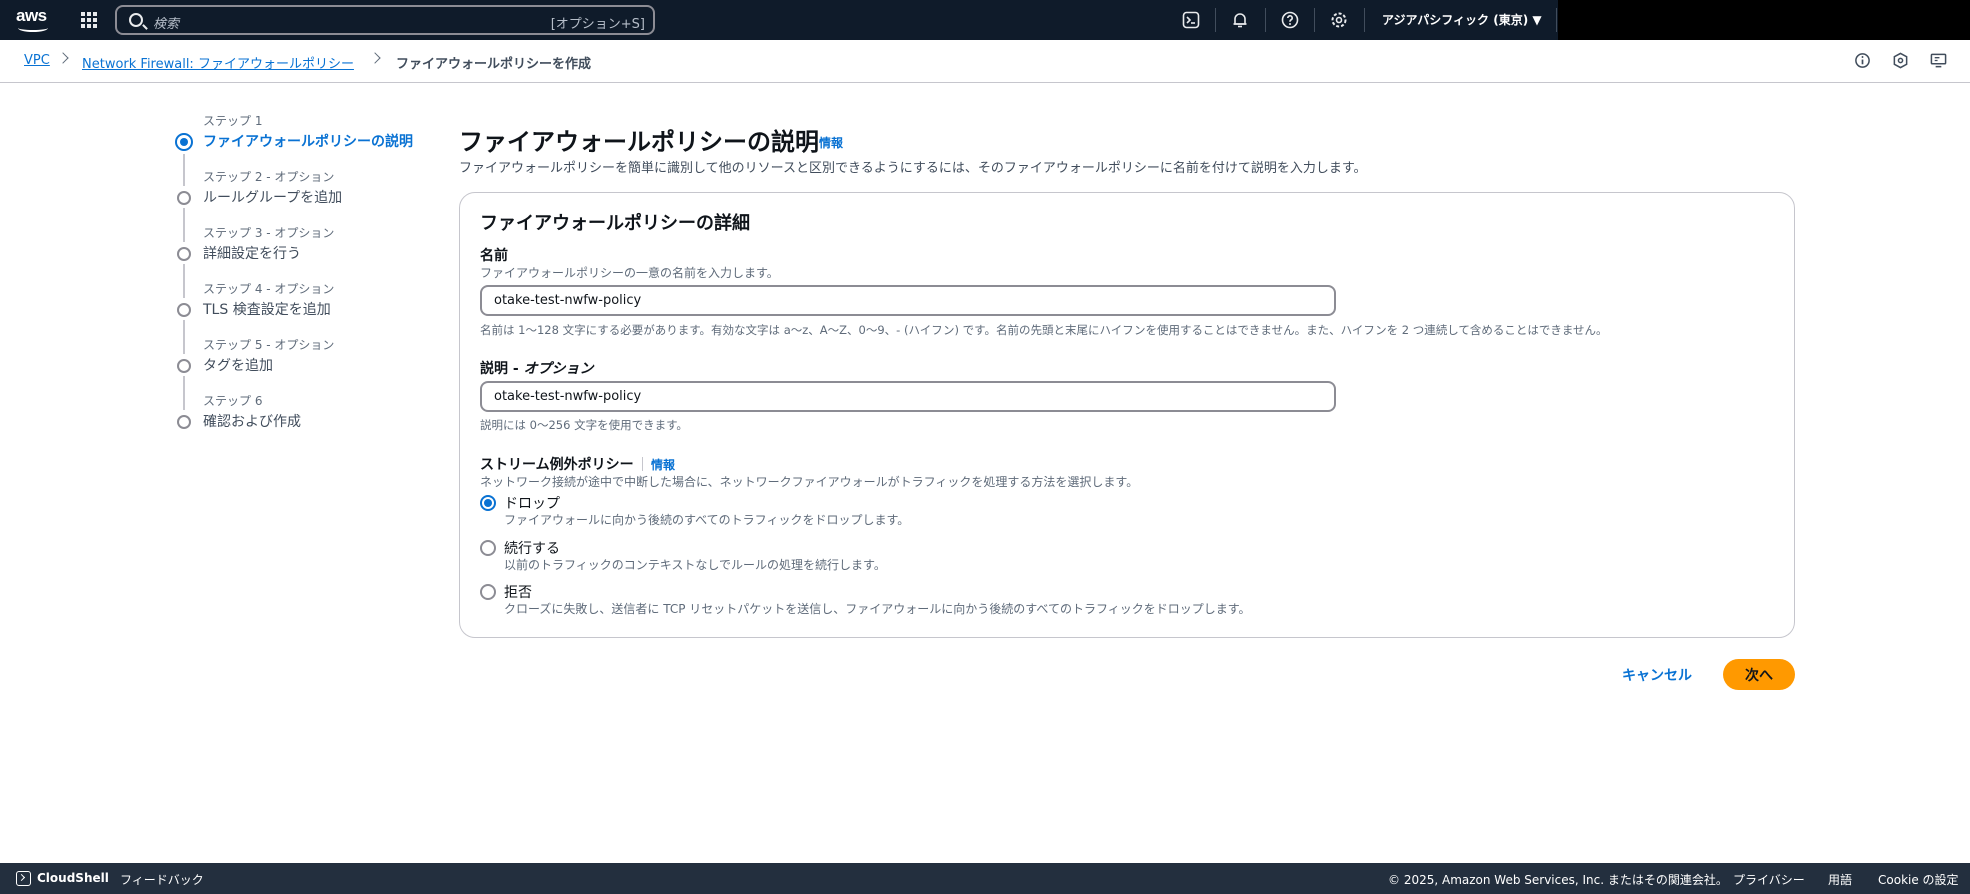 This screenshot has height=894, width=1970. Describe the element at coordinates (1769, 879) in the screenshot. I see `footer-privacy: プライバシー` at that location.